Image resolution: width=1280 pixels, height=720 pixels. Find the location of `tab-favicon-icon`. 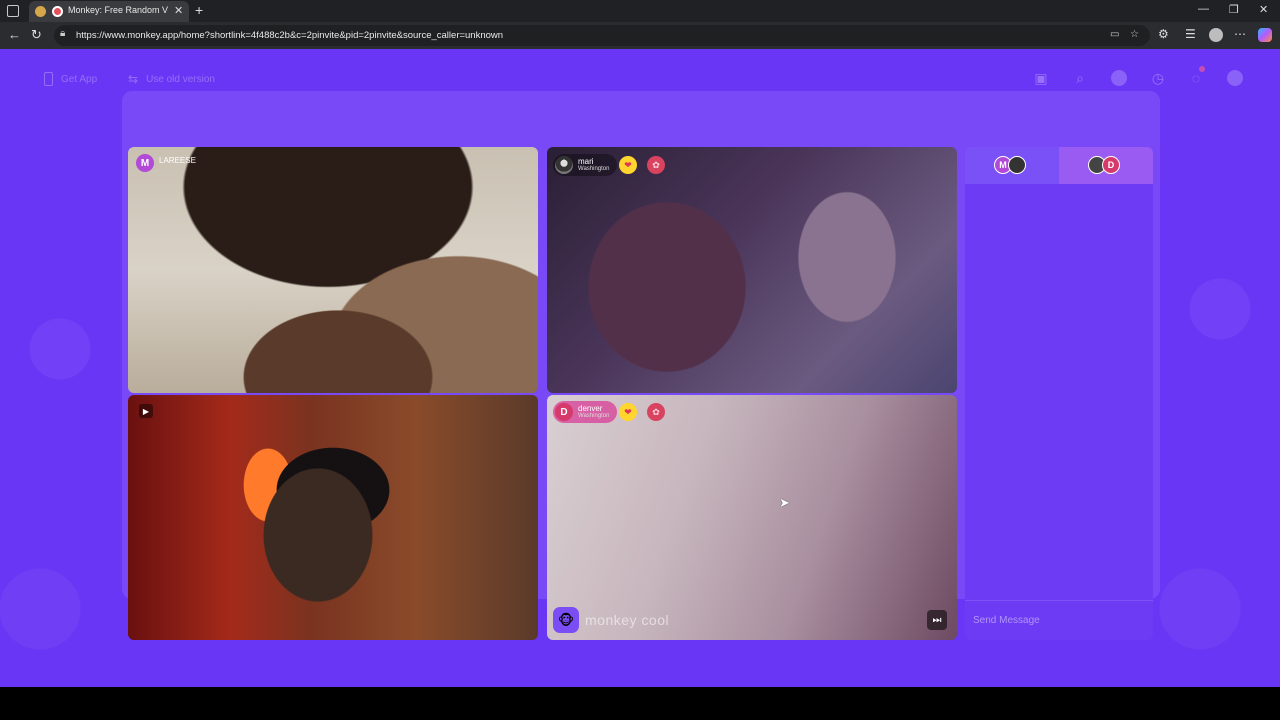

tab-favicon-icon is located at coordinates (57, 11).